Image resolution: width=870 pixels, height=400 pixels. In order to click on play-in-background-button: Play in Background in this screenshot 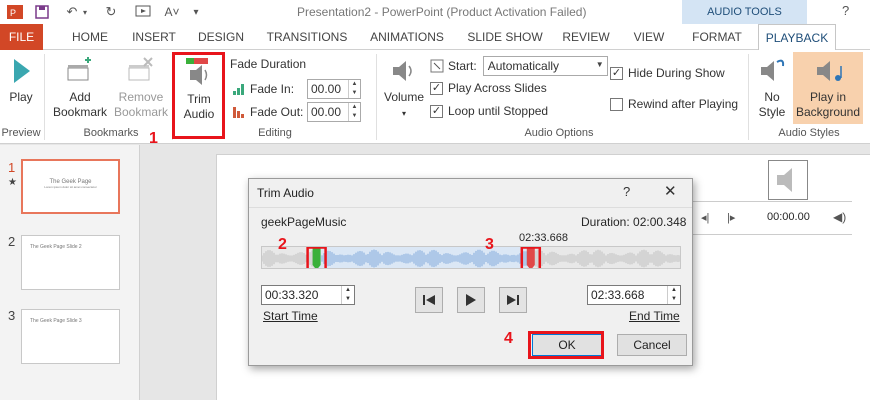, I will do `click(828, 88)`.